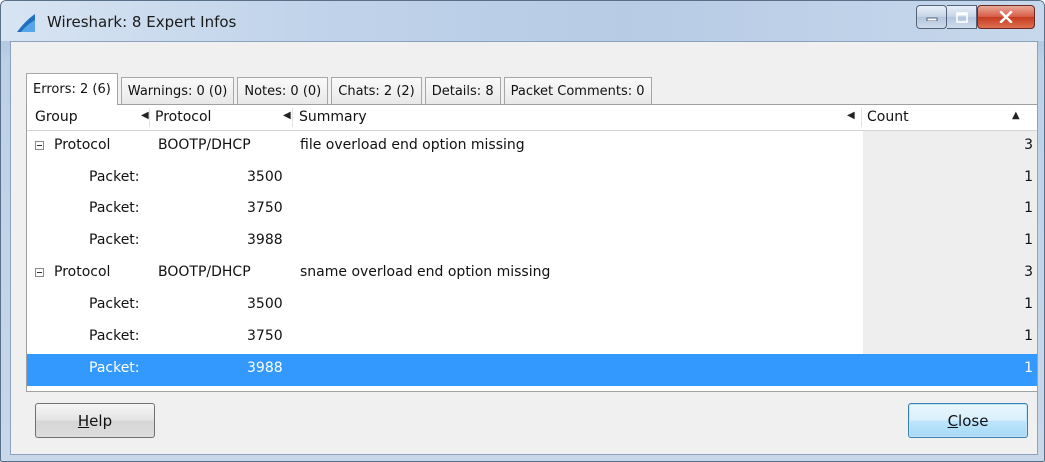 Image resolution: width=1045 pixels, height=462 pixels. I want to click on tab-label: Warnings: 0 (0), so click(177, 91).